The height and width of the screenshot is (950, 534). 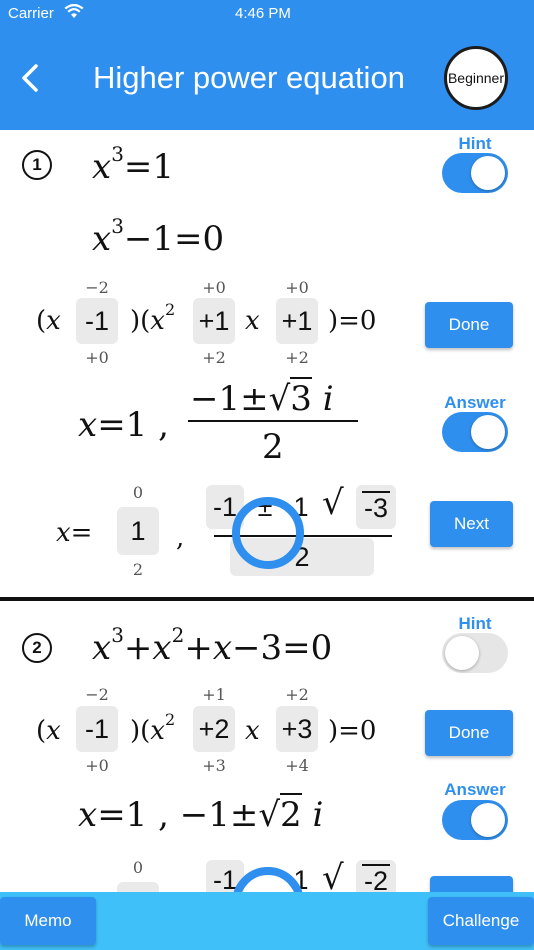 What do you see at coordinates (475, 402) in the screenshot?
I see `answer-label-1: Answer` at bounding box center [475, 402].